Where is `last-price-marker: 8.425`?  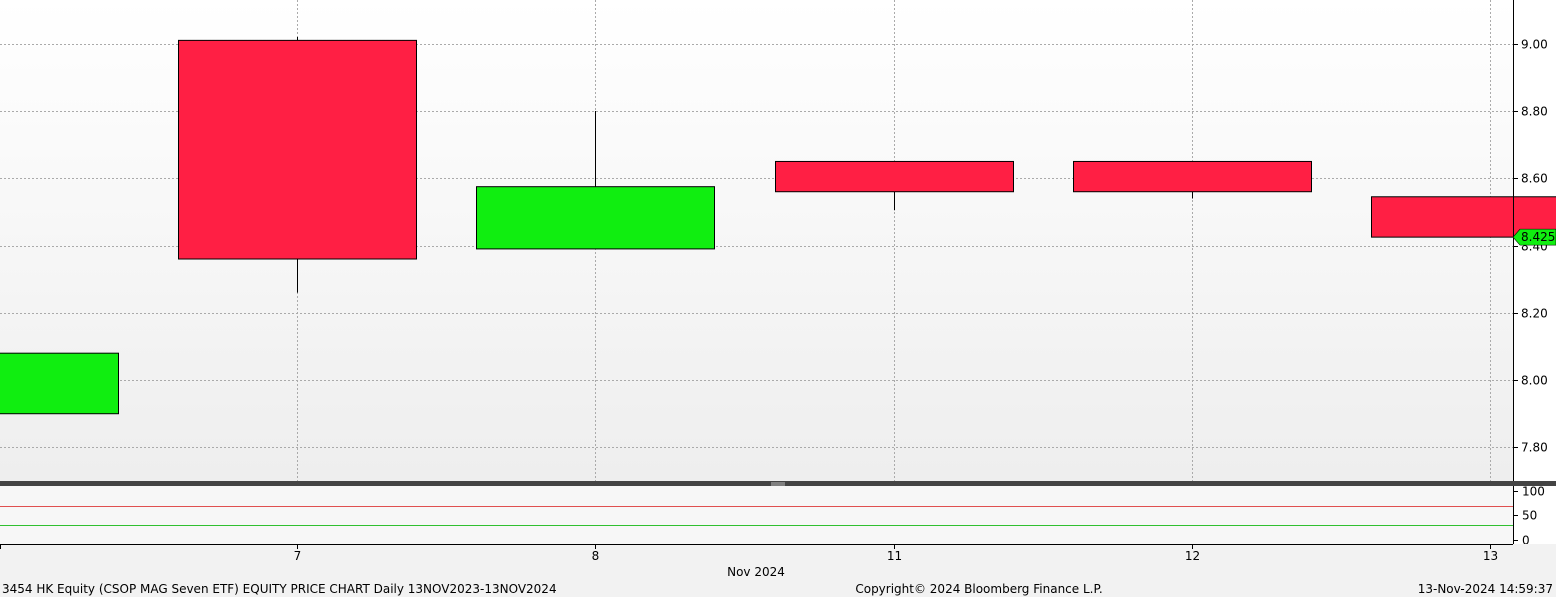 last-price-marker: 8.425 is located at coordinates (1534, 237).